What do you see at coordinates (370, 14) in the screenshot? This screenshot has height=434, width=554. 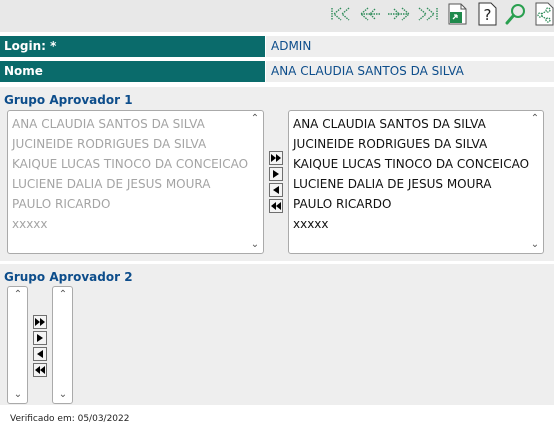 I see `previous-record-icon` at bounding box center [370, 14].